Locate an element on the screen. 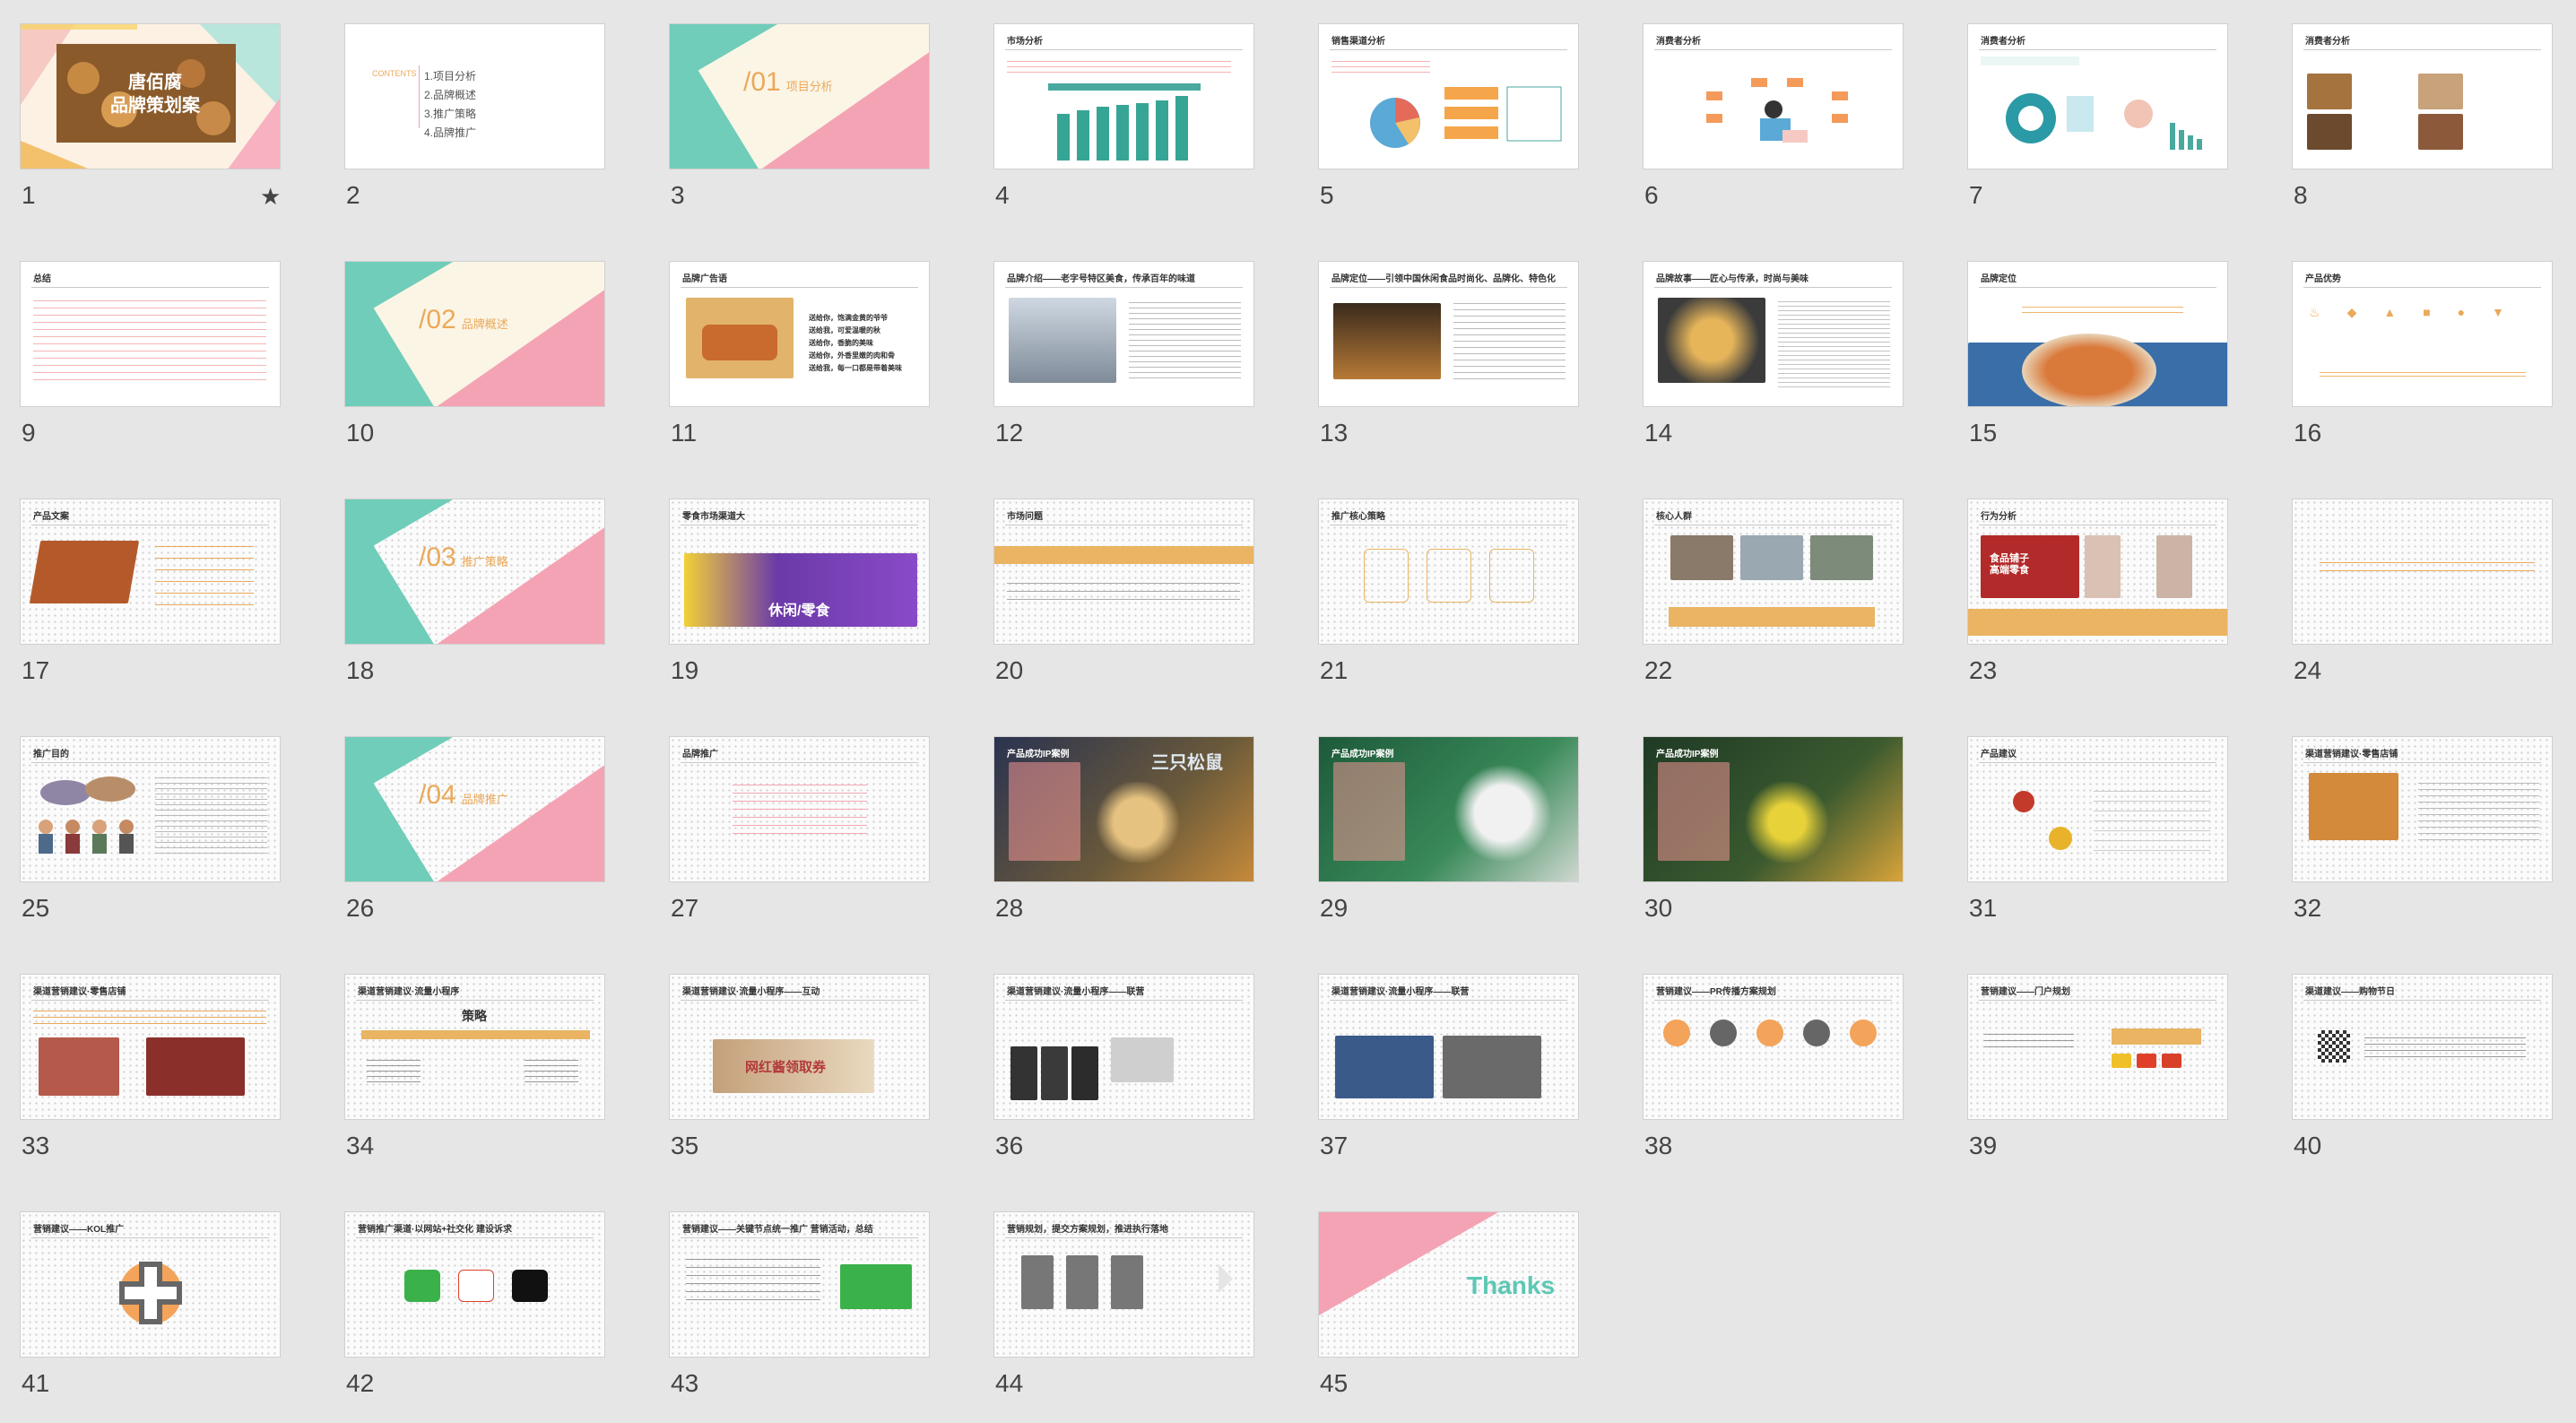 This screenshot has height=1423, width=2576. slide-cell-26: /04 品牌推广 26 is located at coordinates (465, 817).